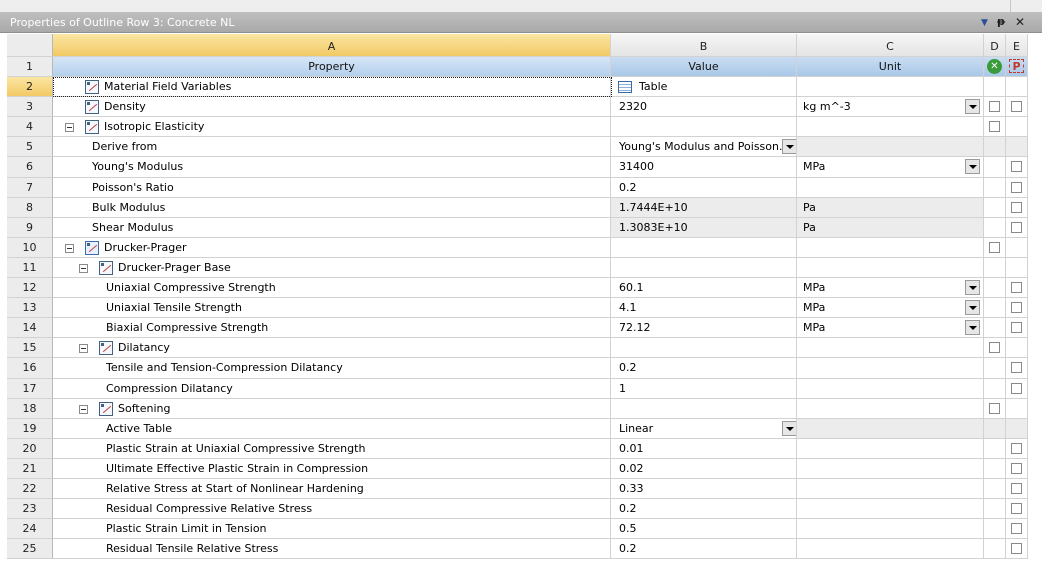  Describe the element at coordinates (704, 107) in the screenshot. I see `value-cell: 2320` at that location.